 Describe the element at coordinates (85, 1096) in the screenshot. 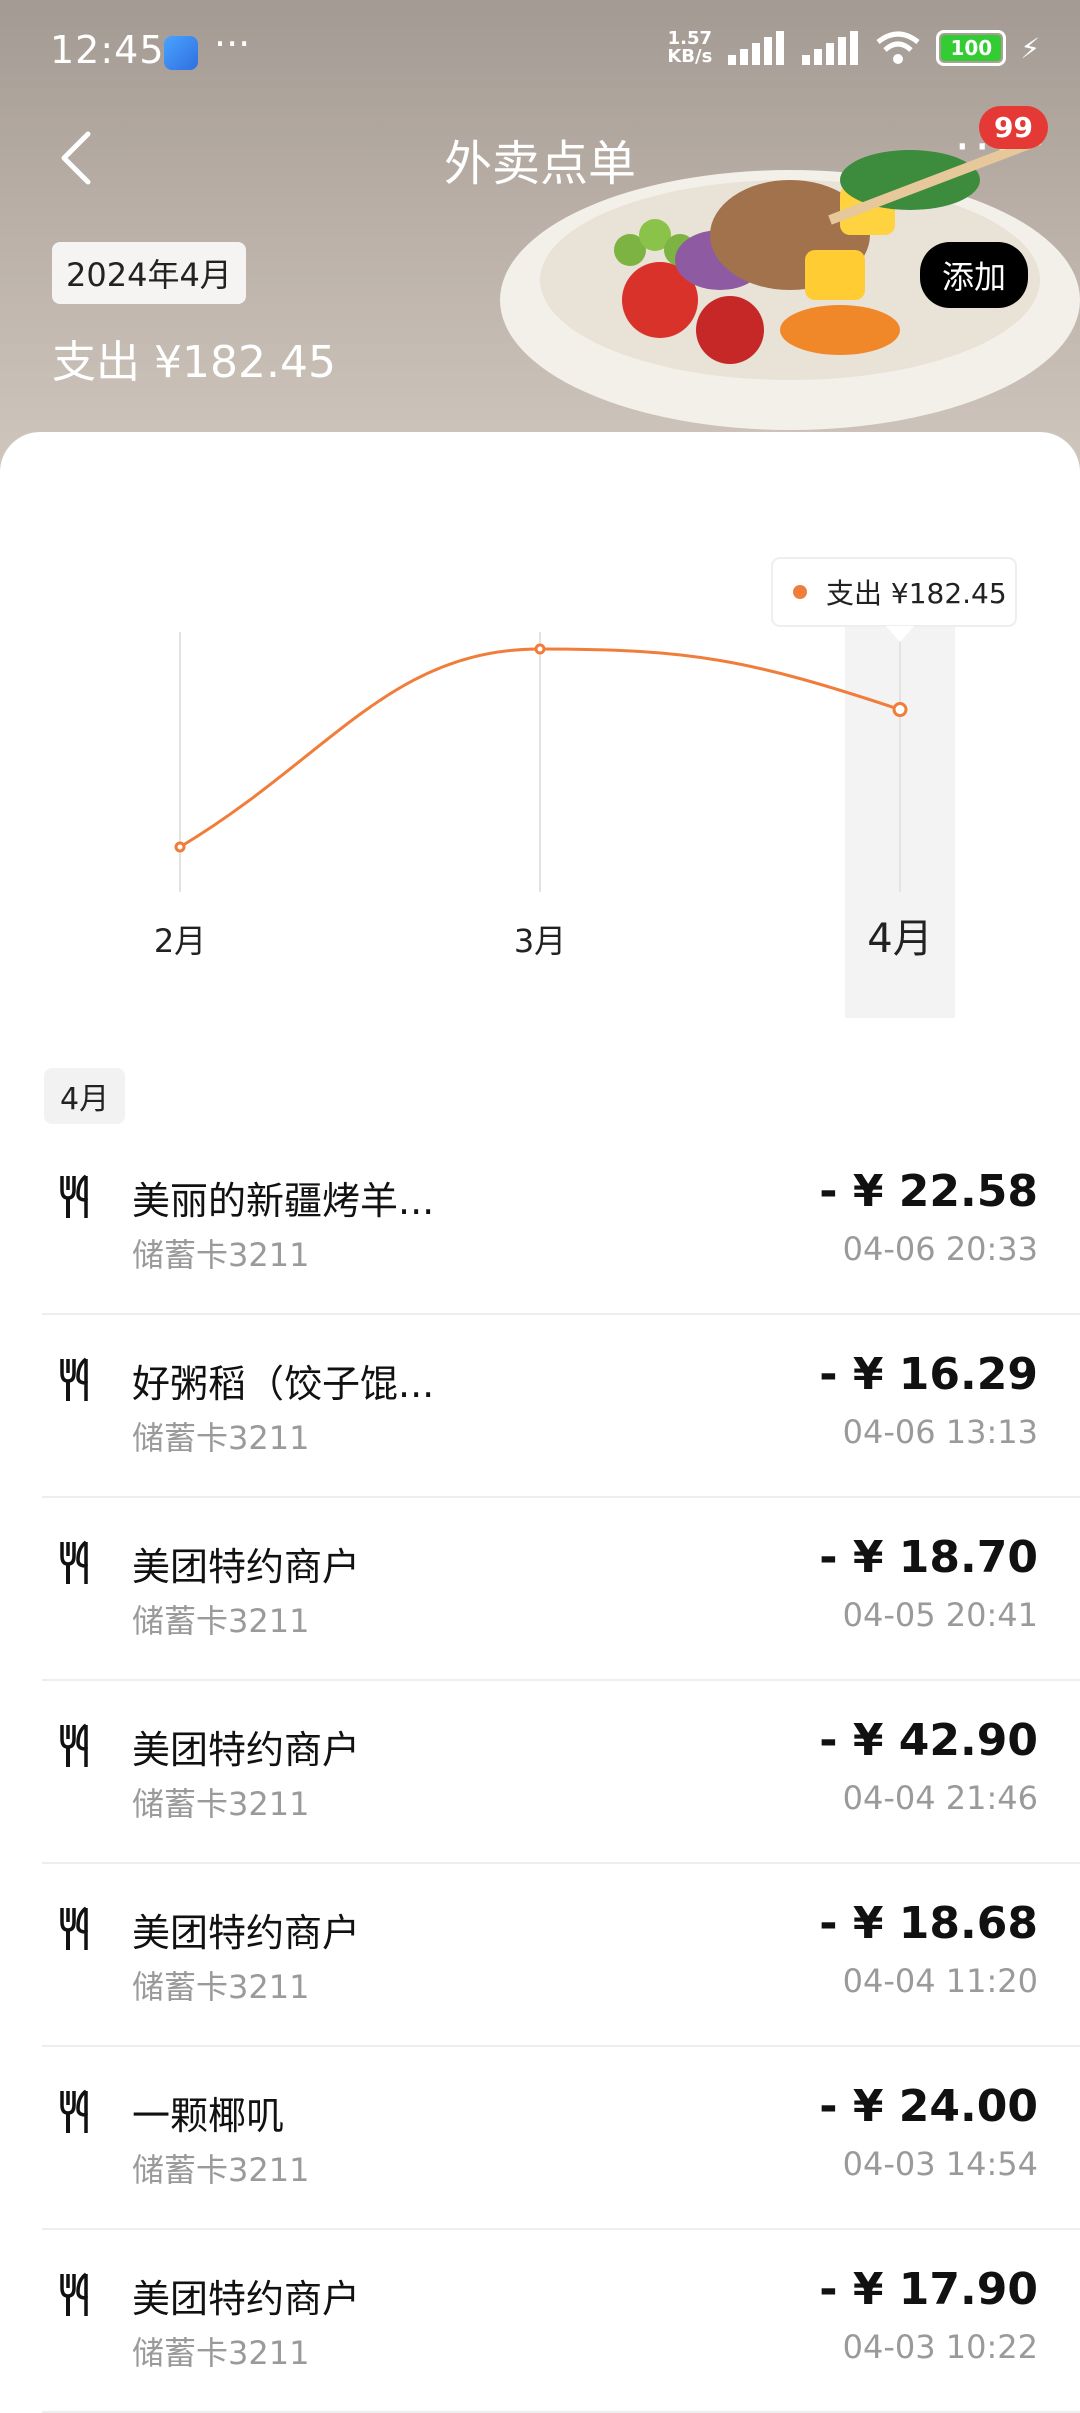

I see `list-section-label: 4月` at that location.